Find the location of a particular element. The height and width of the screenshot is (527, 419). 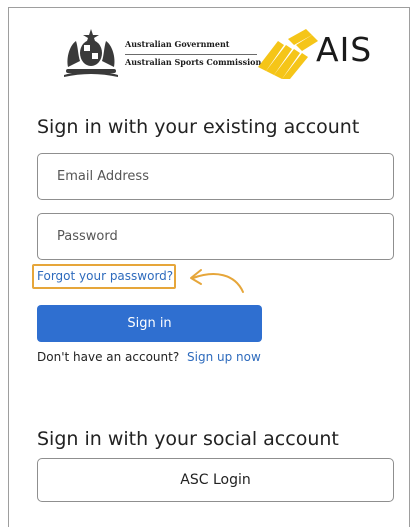

signin-heading: Sign in with your existing account is located at coordinates (198, 127).